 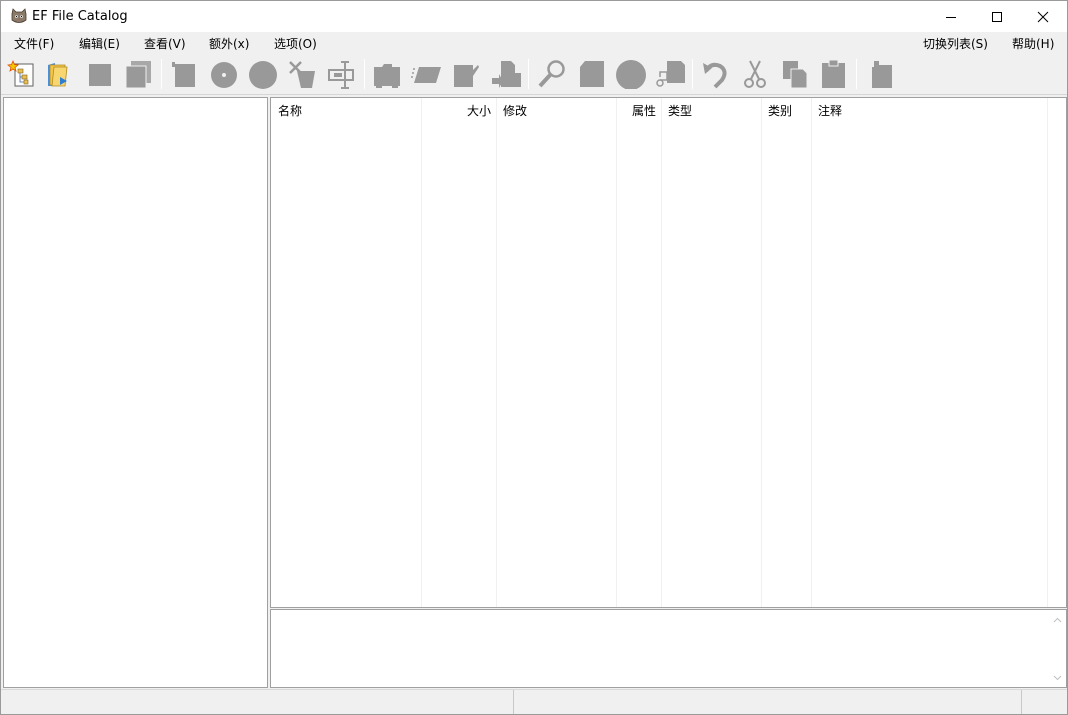 I want to click on link-doc-icon, so click(x=670, y=74).